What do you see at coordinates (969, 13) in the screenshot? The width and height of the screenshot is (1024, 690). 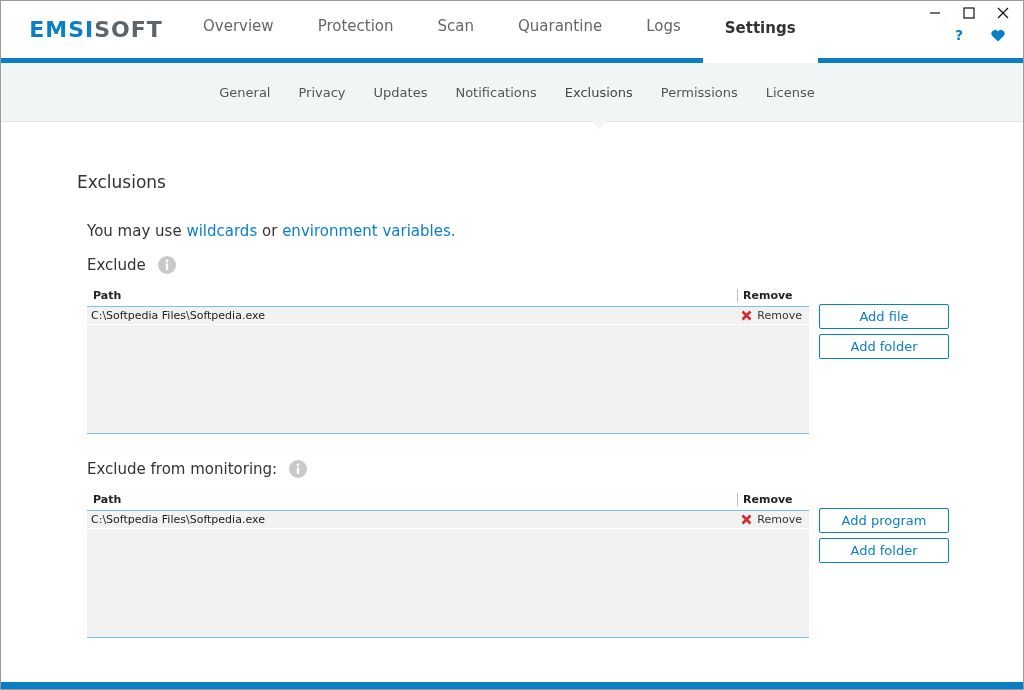 I see `maximize-icon` at bounding box center [969, 13].